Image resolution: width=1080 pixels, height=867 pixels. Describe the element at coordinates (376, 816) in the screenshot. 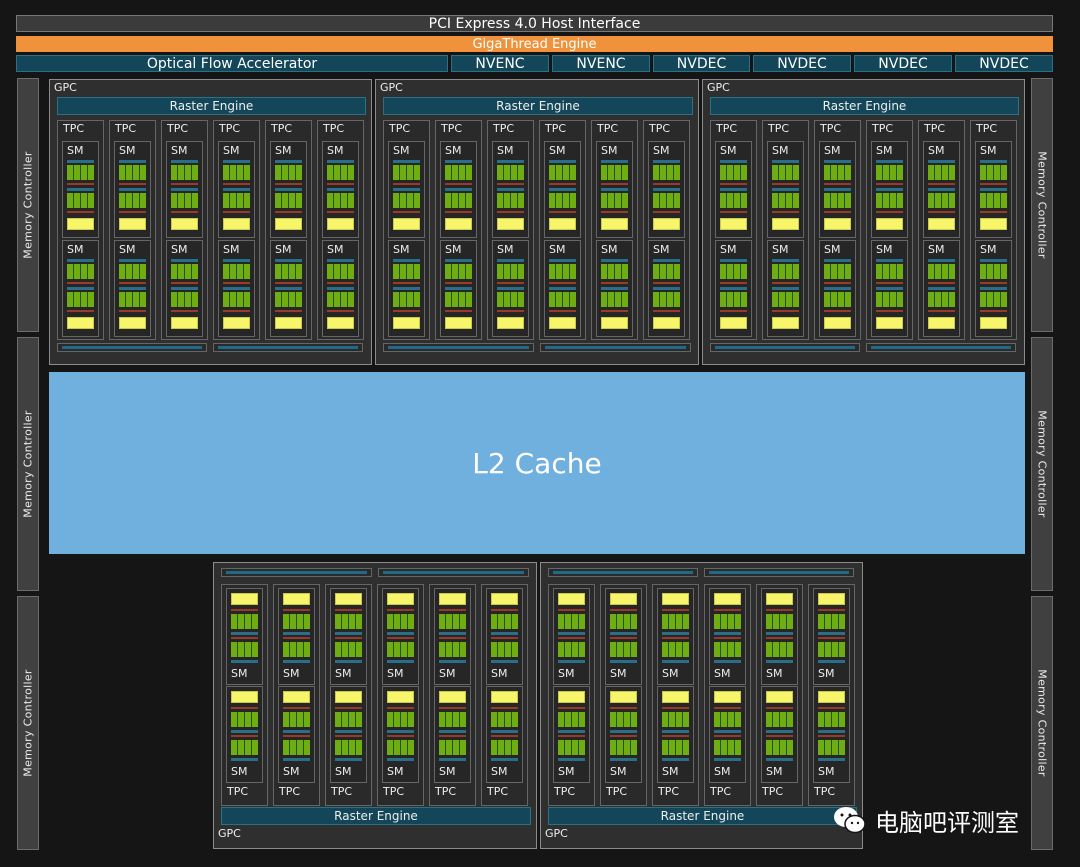

I see `raster-engine: Raster Engine` at that location.